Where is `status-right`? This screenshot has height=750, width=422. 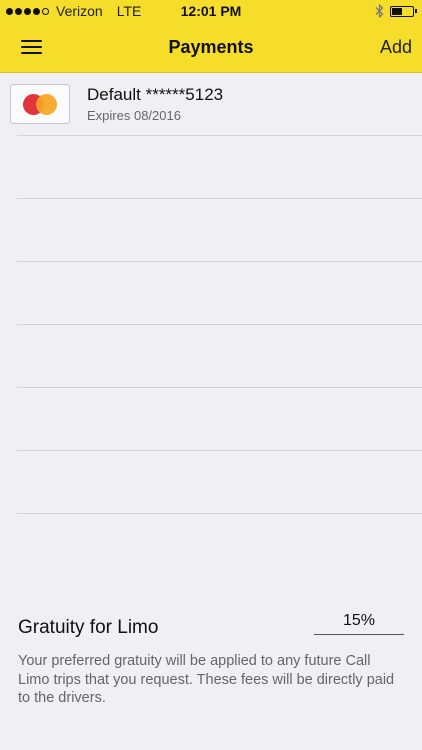 status-right is located at coordinates (396, 11).